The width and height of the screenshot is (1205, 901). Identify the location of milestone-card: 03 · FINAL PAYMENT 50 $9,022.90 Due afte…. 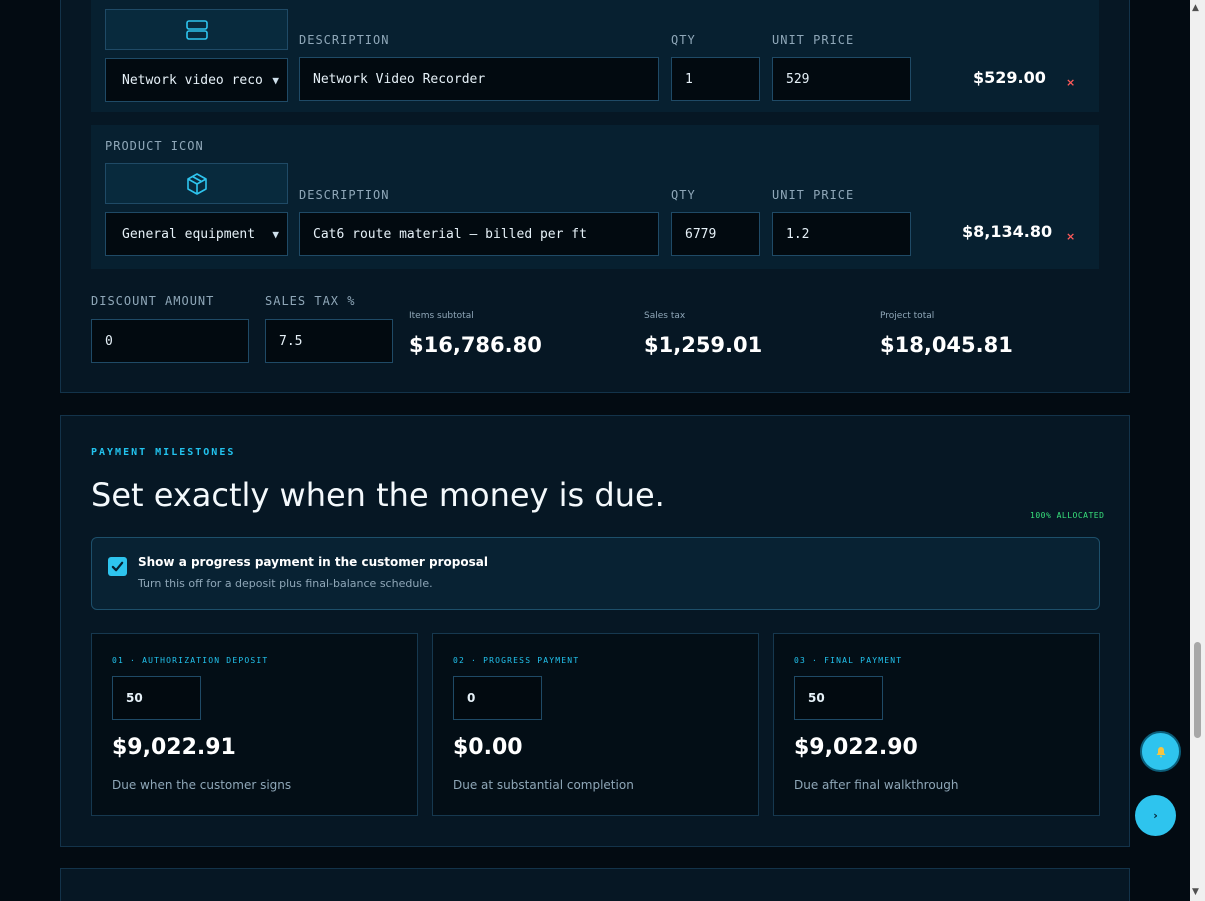
(936, 724).